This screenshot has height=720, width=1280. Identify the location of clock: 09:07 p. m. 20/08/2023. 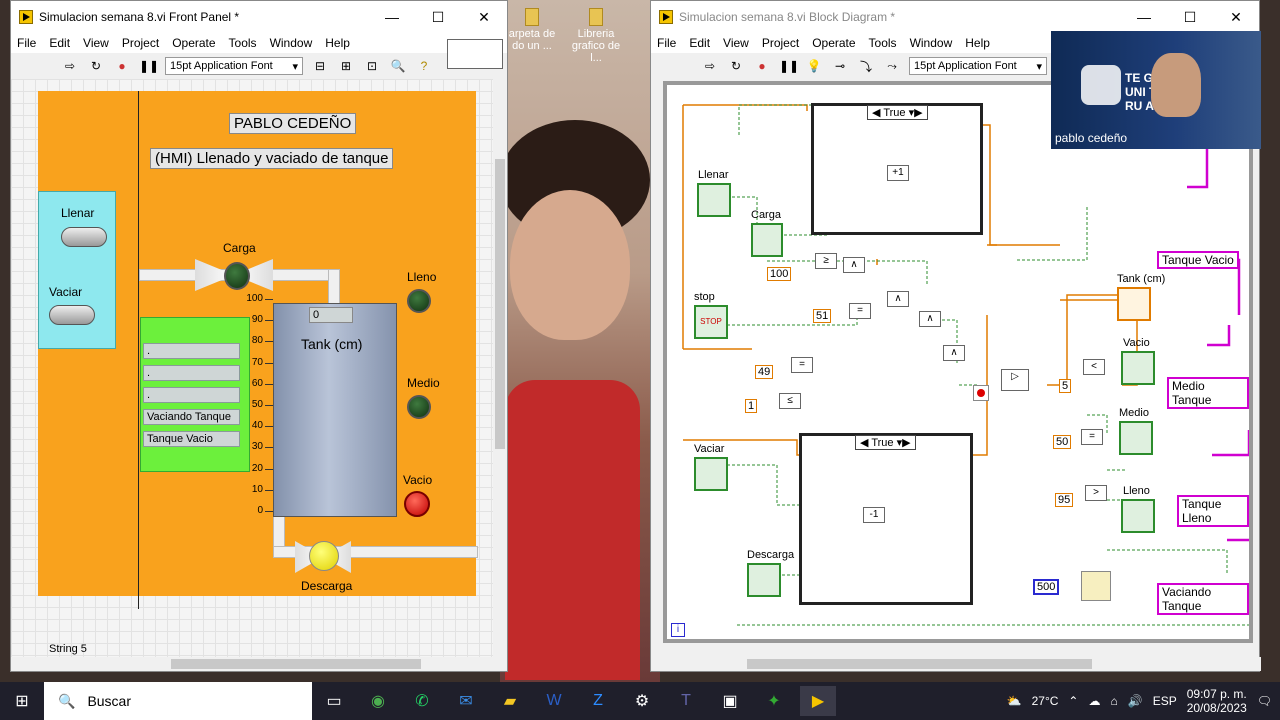
(1217, 701).